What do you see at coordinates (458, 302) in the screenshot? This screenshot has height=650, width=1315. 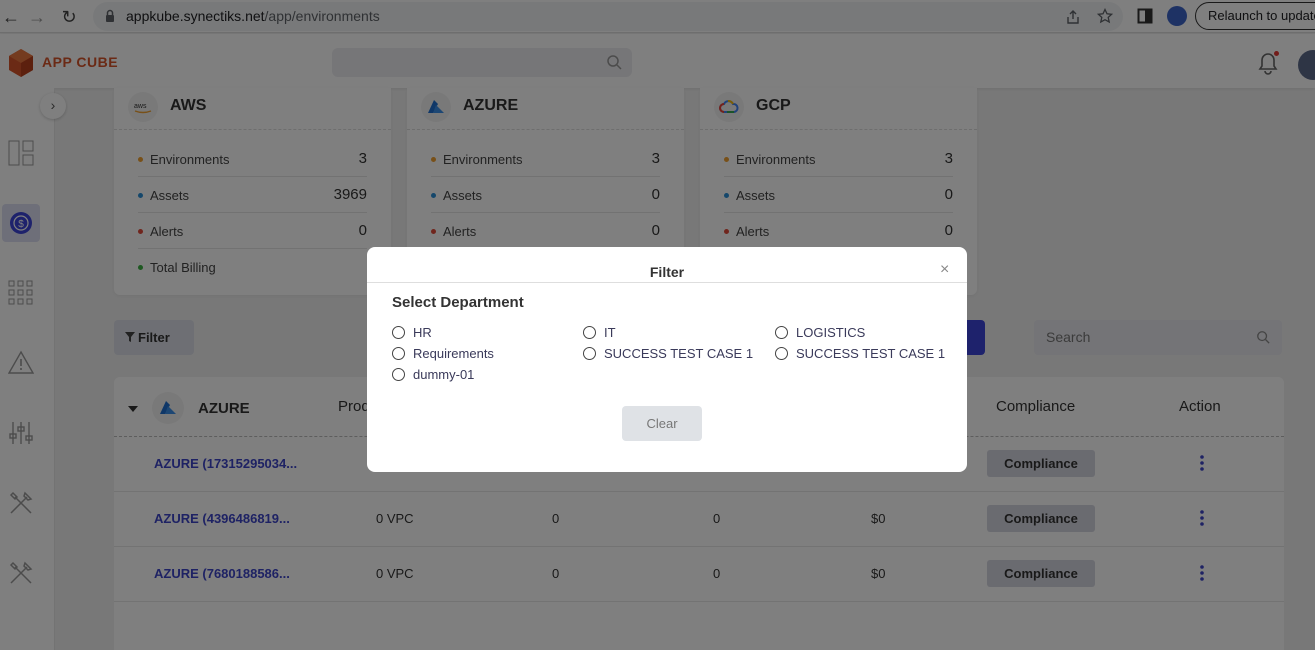 I see `department-heading: Select Department` at bounding box center [458, 302].